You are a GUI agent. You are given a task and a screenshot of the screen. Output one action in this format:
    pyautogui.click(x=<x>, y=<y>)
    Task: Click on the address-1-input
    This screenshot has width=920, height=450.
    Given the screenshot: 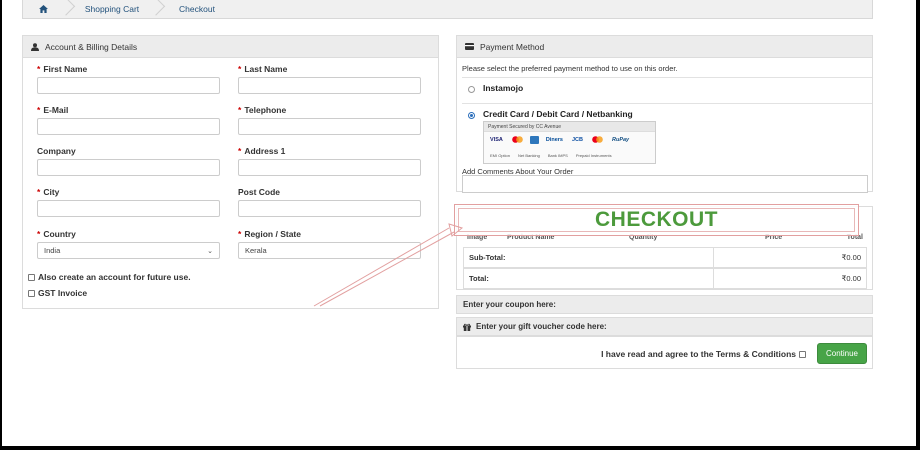 What is the action you would take?
    pyautogui.click(x=329, y=167)
    